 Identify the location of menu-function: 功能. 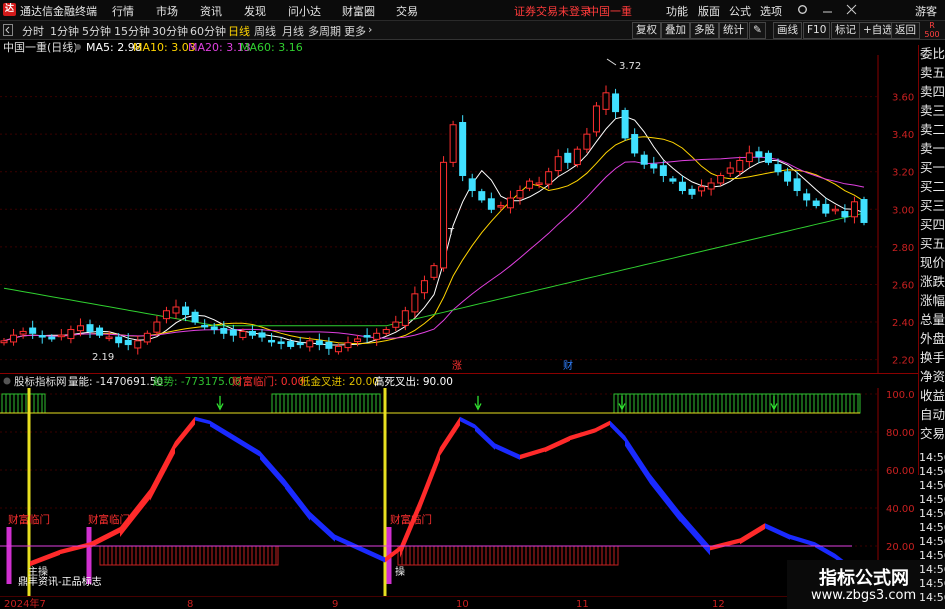
(677, 11).